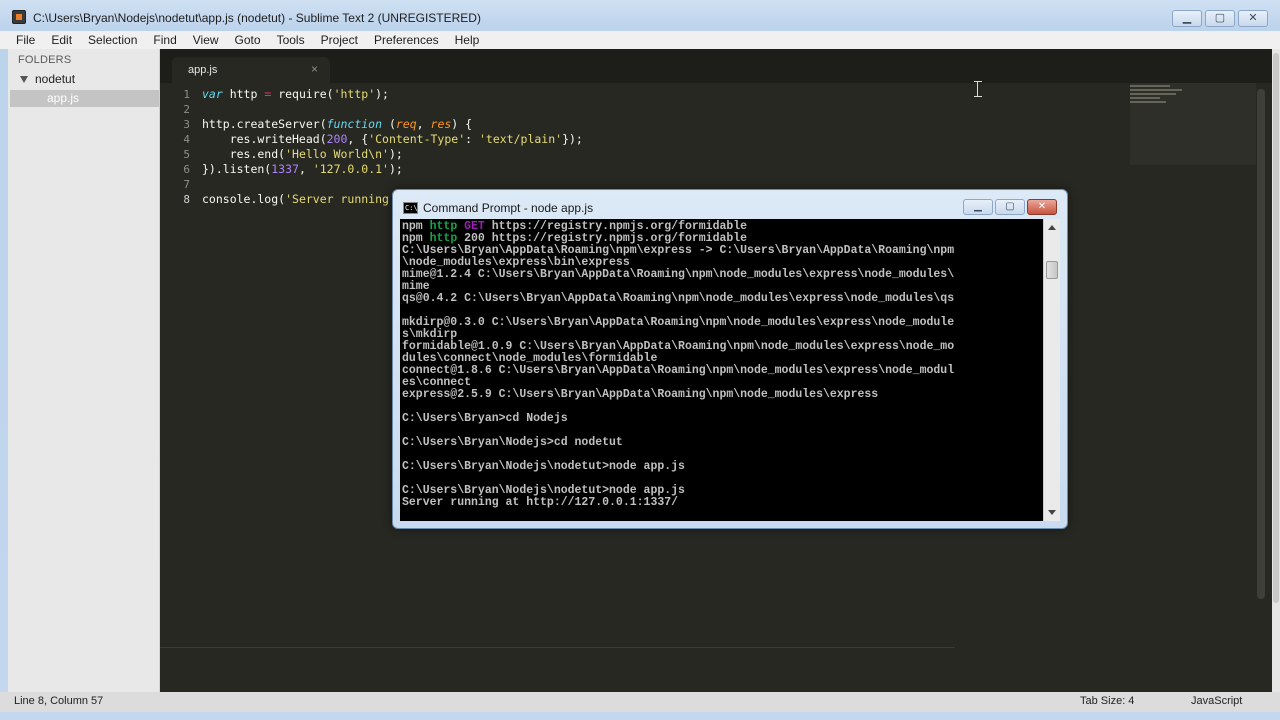 Image resolution: width=1280 pixels, height=720 pixels. Describe the element at coordinates (1042, 207) in the screenshot. I see `cmd-close-button: ✕` at that location.